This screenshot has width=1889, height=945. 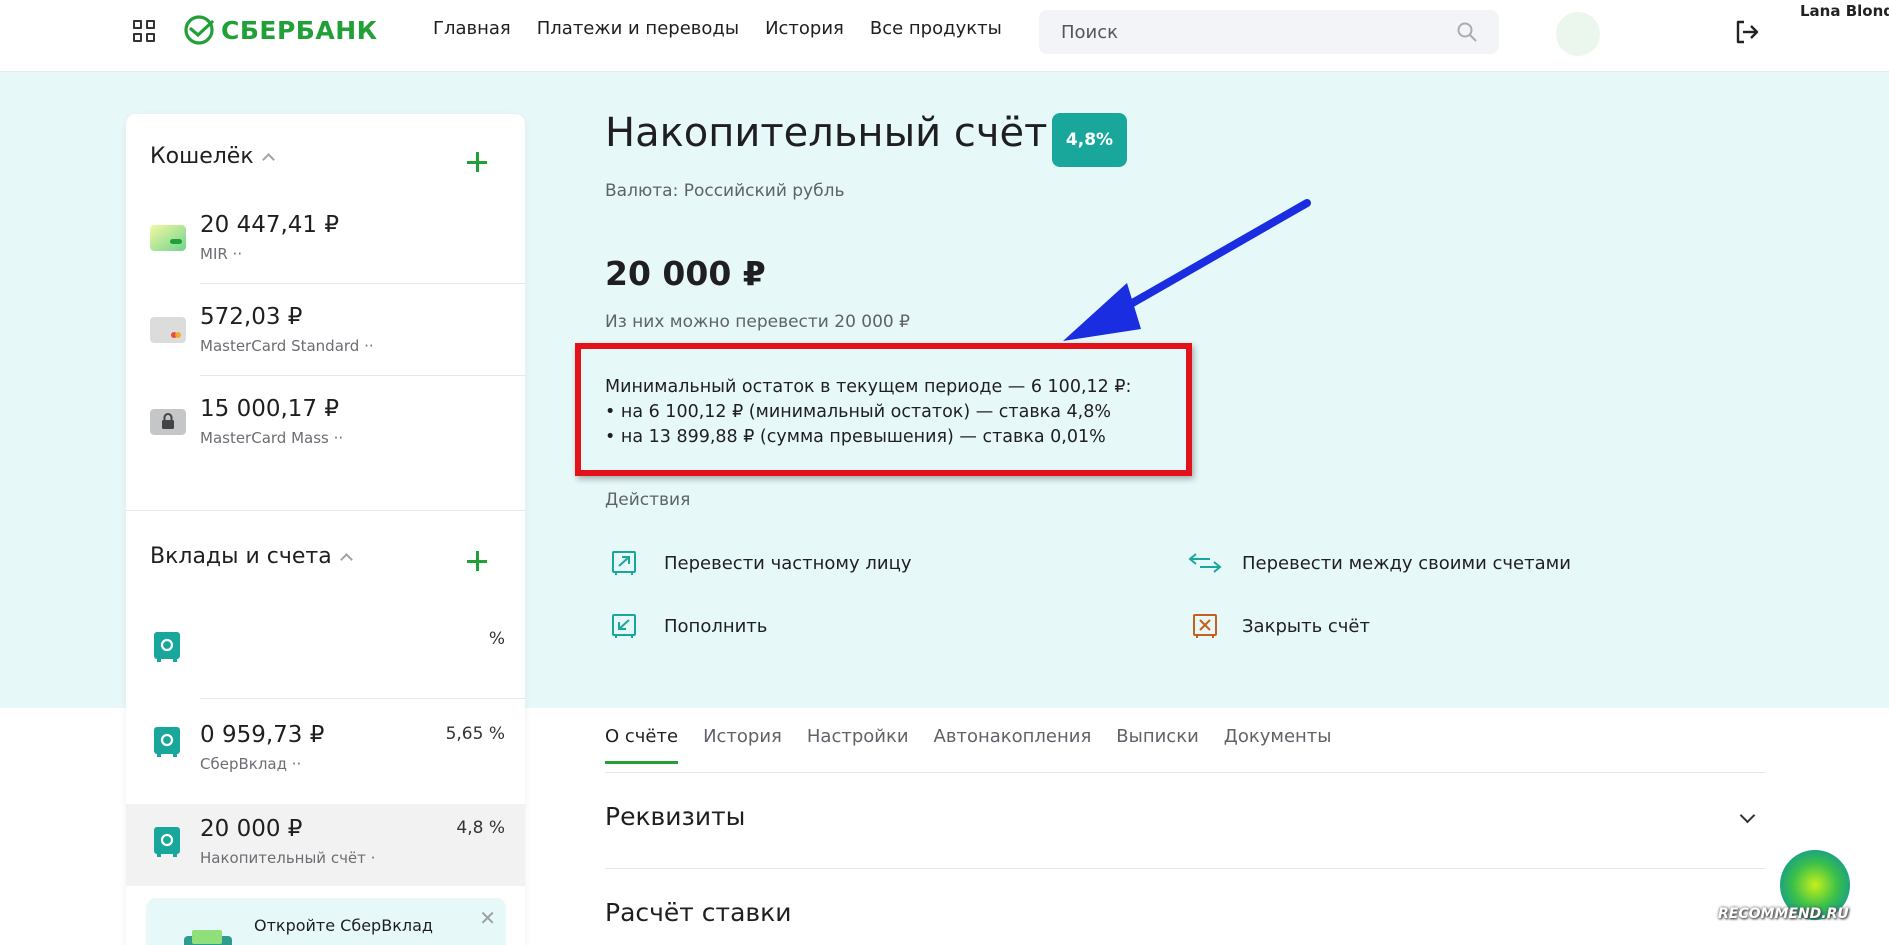 I want to click on tab-about: О счёте, so click(x=642, y=745).